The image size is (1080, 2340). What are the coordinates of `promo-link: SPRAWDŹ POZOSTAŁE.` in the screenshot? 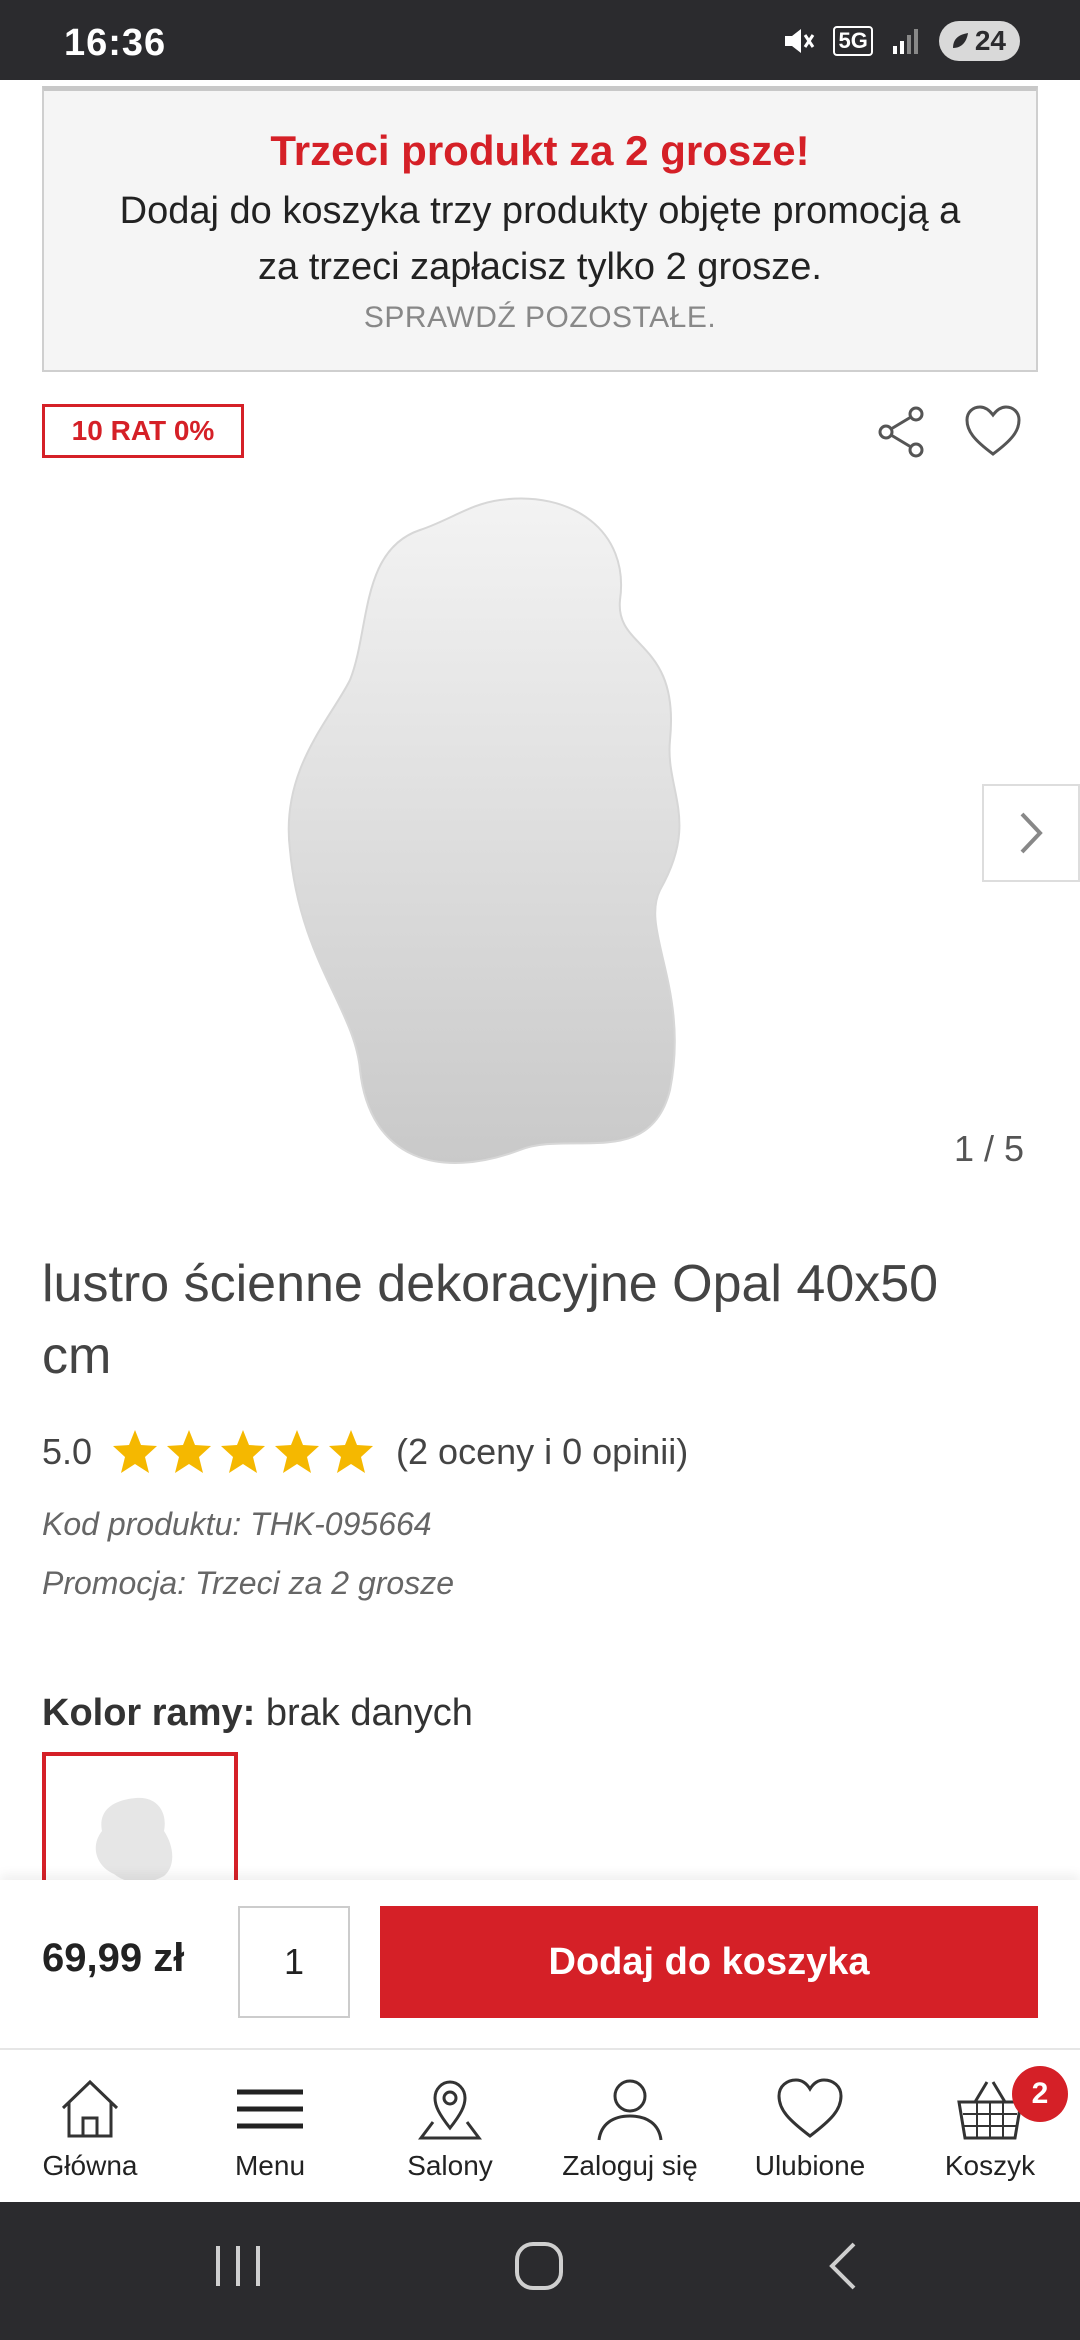 It's located at (540, 318).